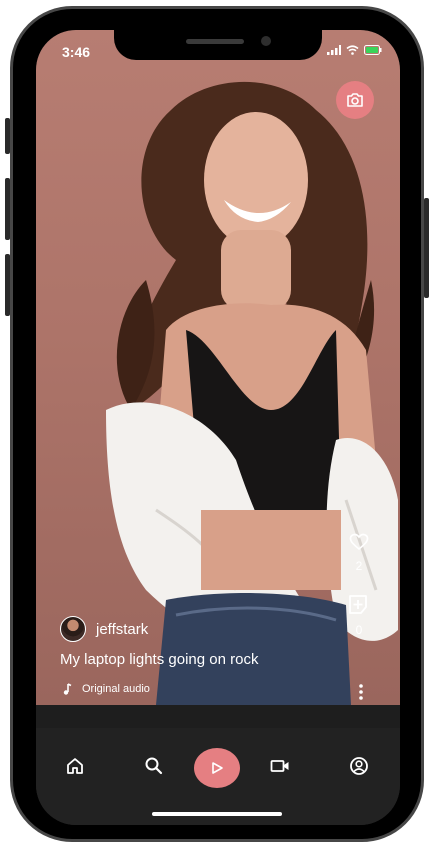 The image size is (432, 848). I want to click on status-time: 3:46, so click(76, 52).